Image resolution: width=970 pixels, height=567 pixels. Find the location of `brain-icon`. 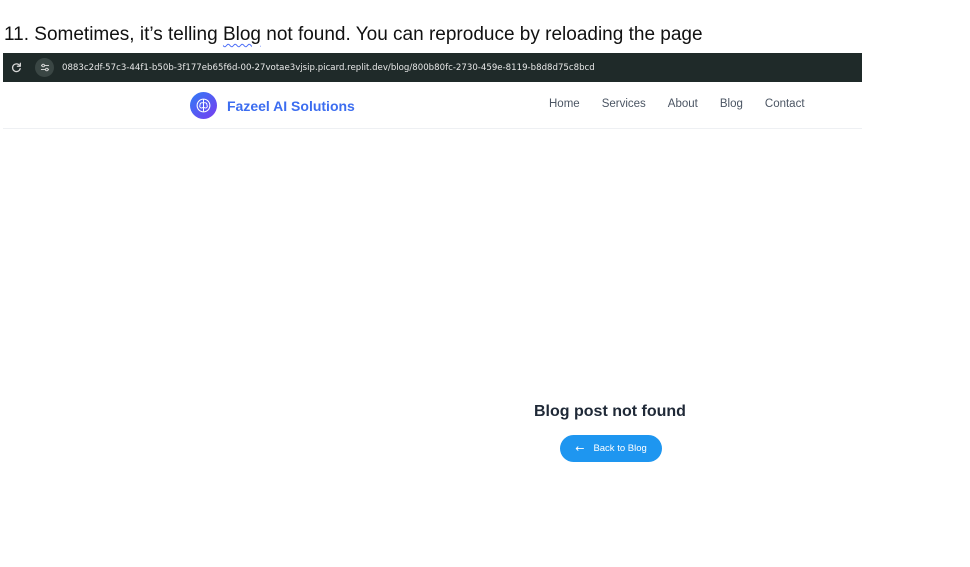

brain-icon is located at coordinates (203, 105).